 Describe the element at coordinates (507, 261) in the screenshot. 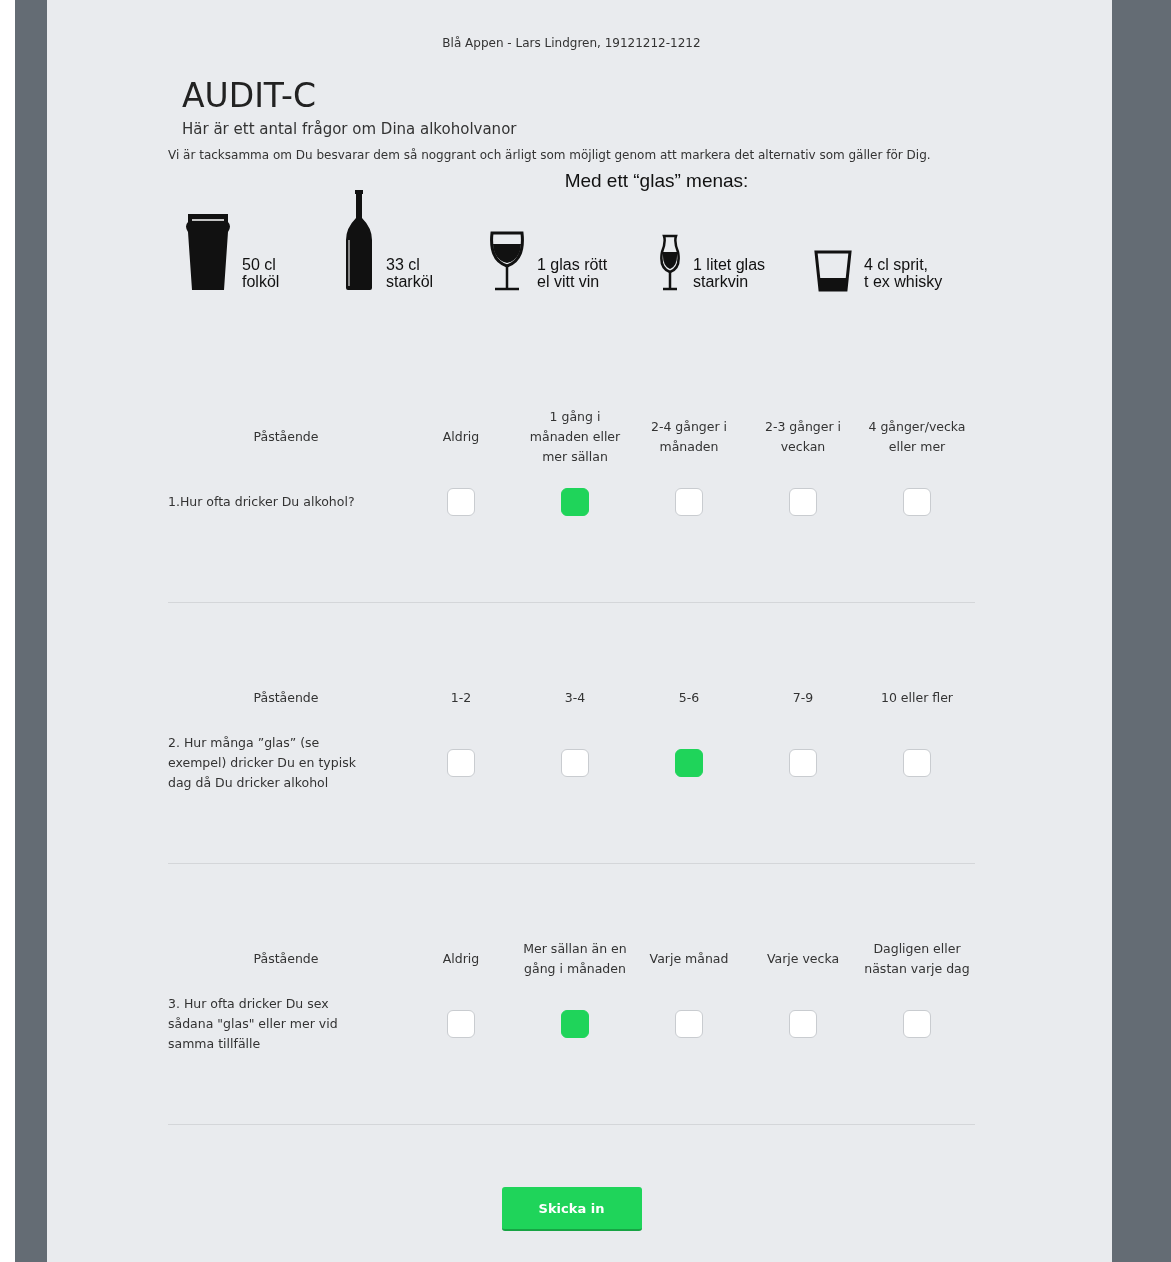

I see `wine-glass-icon` at that location.